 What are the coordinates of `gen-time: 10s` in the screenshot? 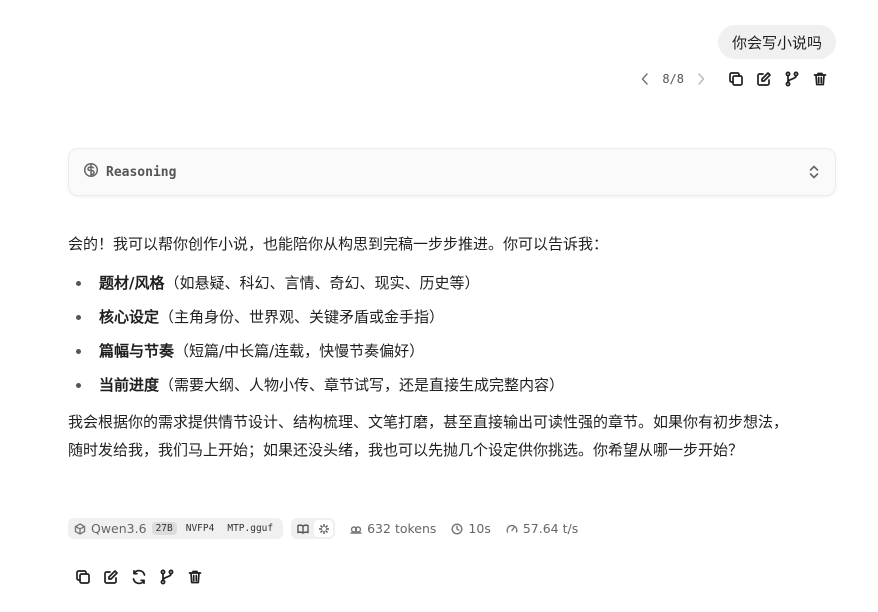 It's located at (471, 528).